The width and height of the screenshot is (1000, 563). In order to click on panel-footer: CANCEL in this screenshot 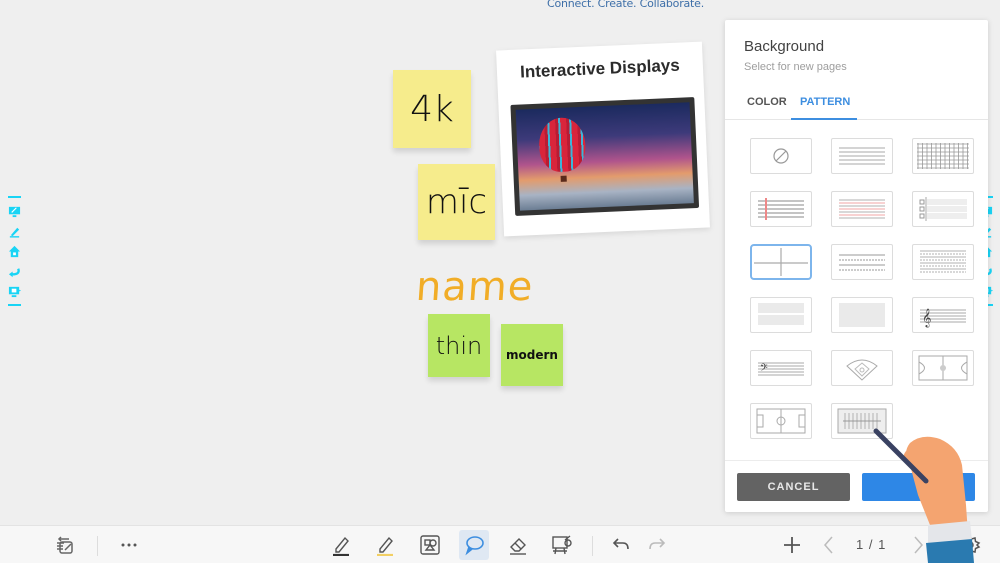, I will do `click(856, 486)`.